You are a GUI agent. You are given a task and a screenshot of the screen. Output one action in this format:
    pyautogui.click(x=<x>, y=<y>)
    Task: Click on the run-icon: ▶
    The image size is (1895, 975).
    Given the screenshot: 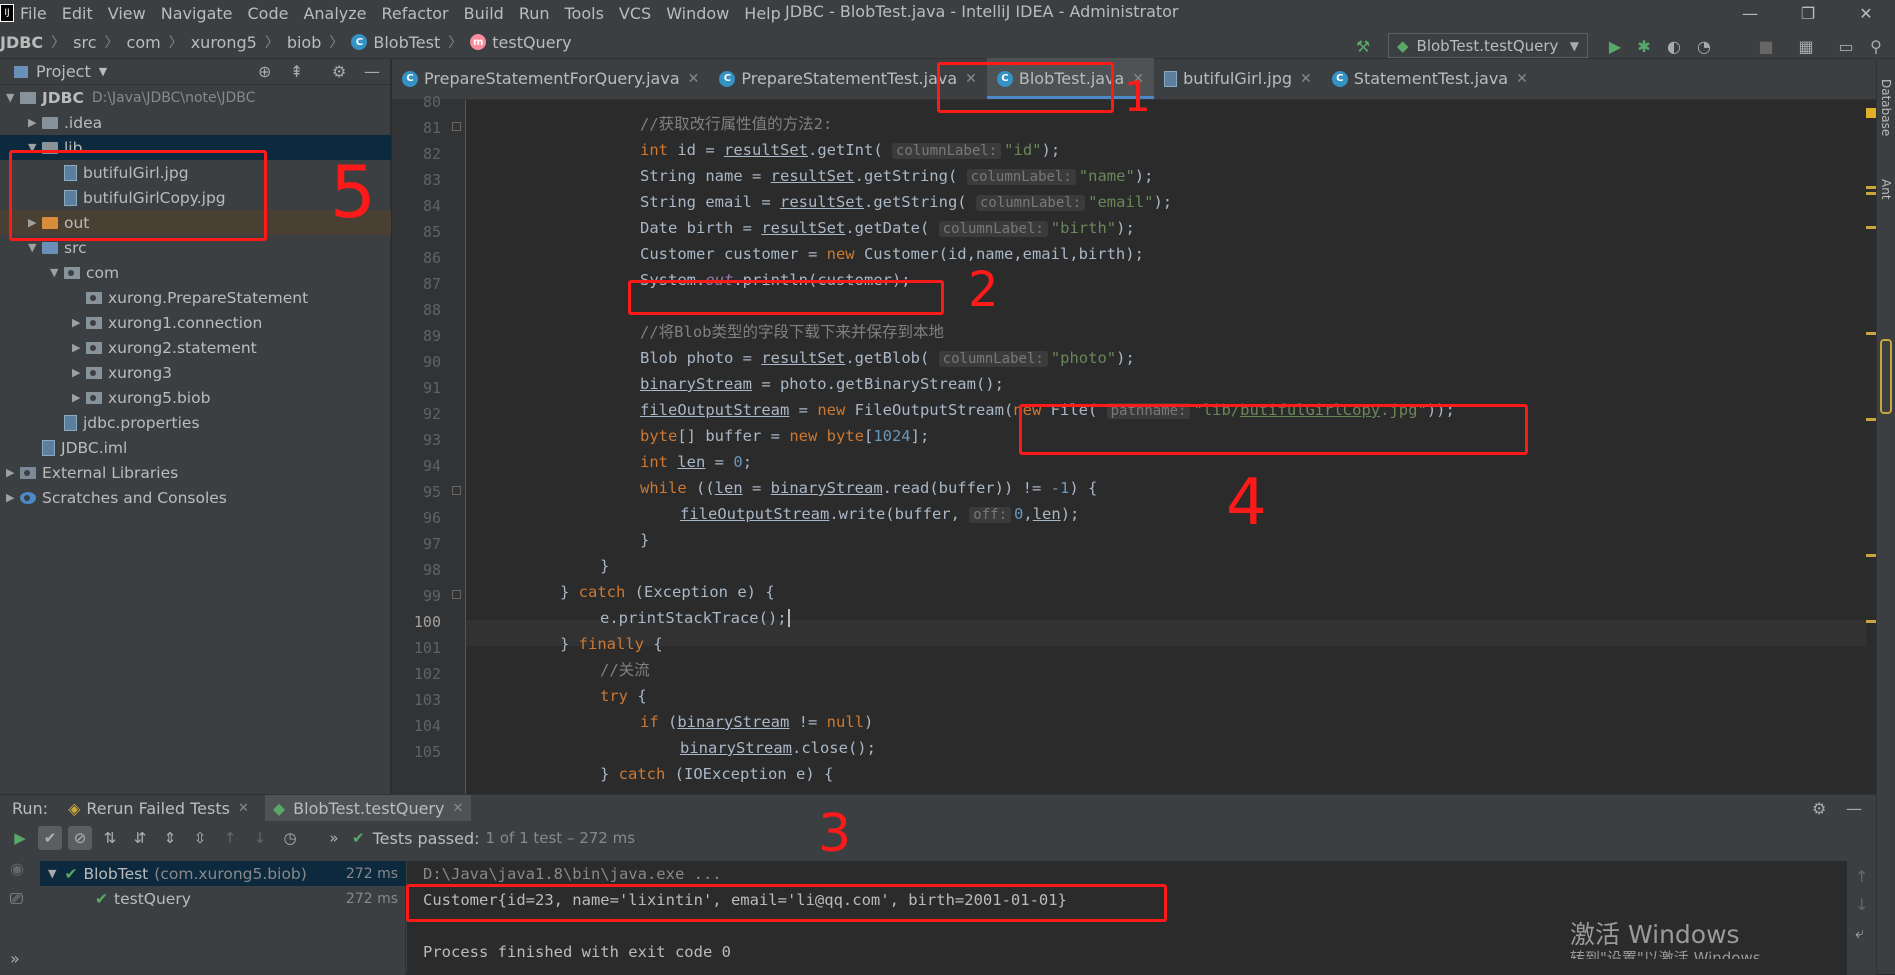 What is the action you would take?
    pyautogui.click(x=1615, y=46)
    